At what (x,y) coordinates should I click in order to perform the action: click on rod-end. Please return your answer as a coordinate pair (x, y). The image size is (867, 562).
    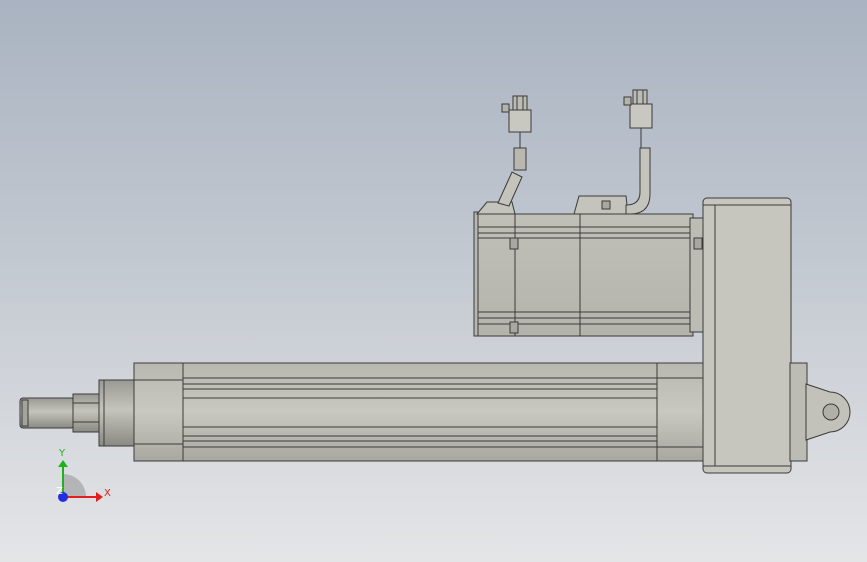
    Looking at the image, I should click on (47, 413).